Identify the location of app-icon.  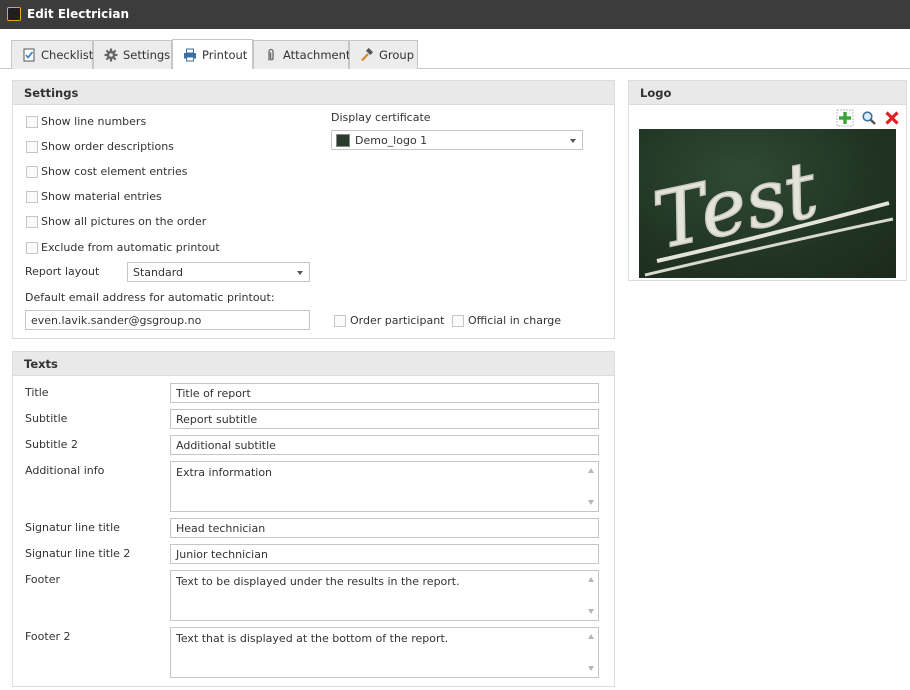
(14, 14).